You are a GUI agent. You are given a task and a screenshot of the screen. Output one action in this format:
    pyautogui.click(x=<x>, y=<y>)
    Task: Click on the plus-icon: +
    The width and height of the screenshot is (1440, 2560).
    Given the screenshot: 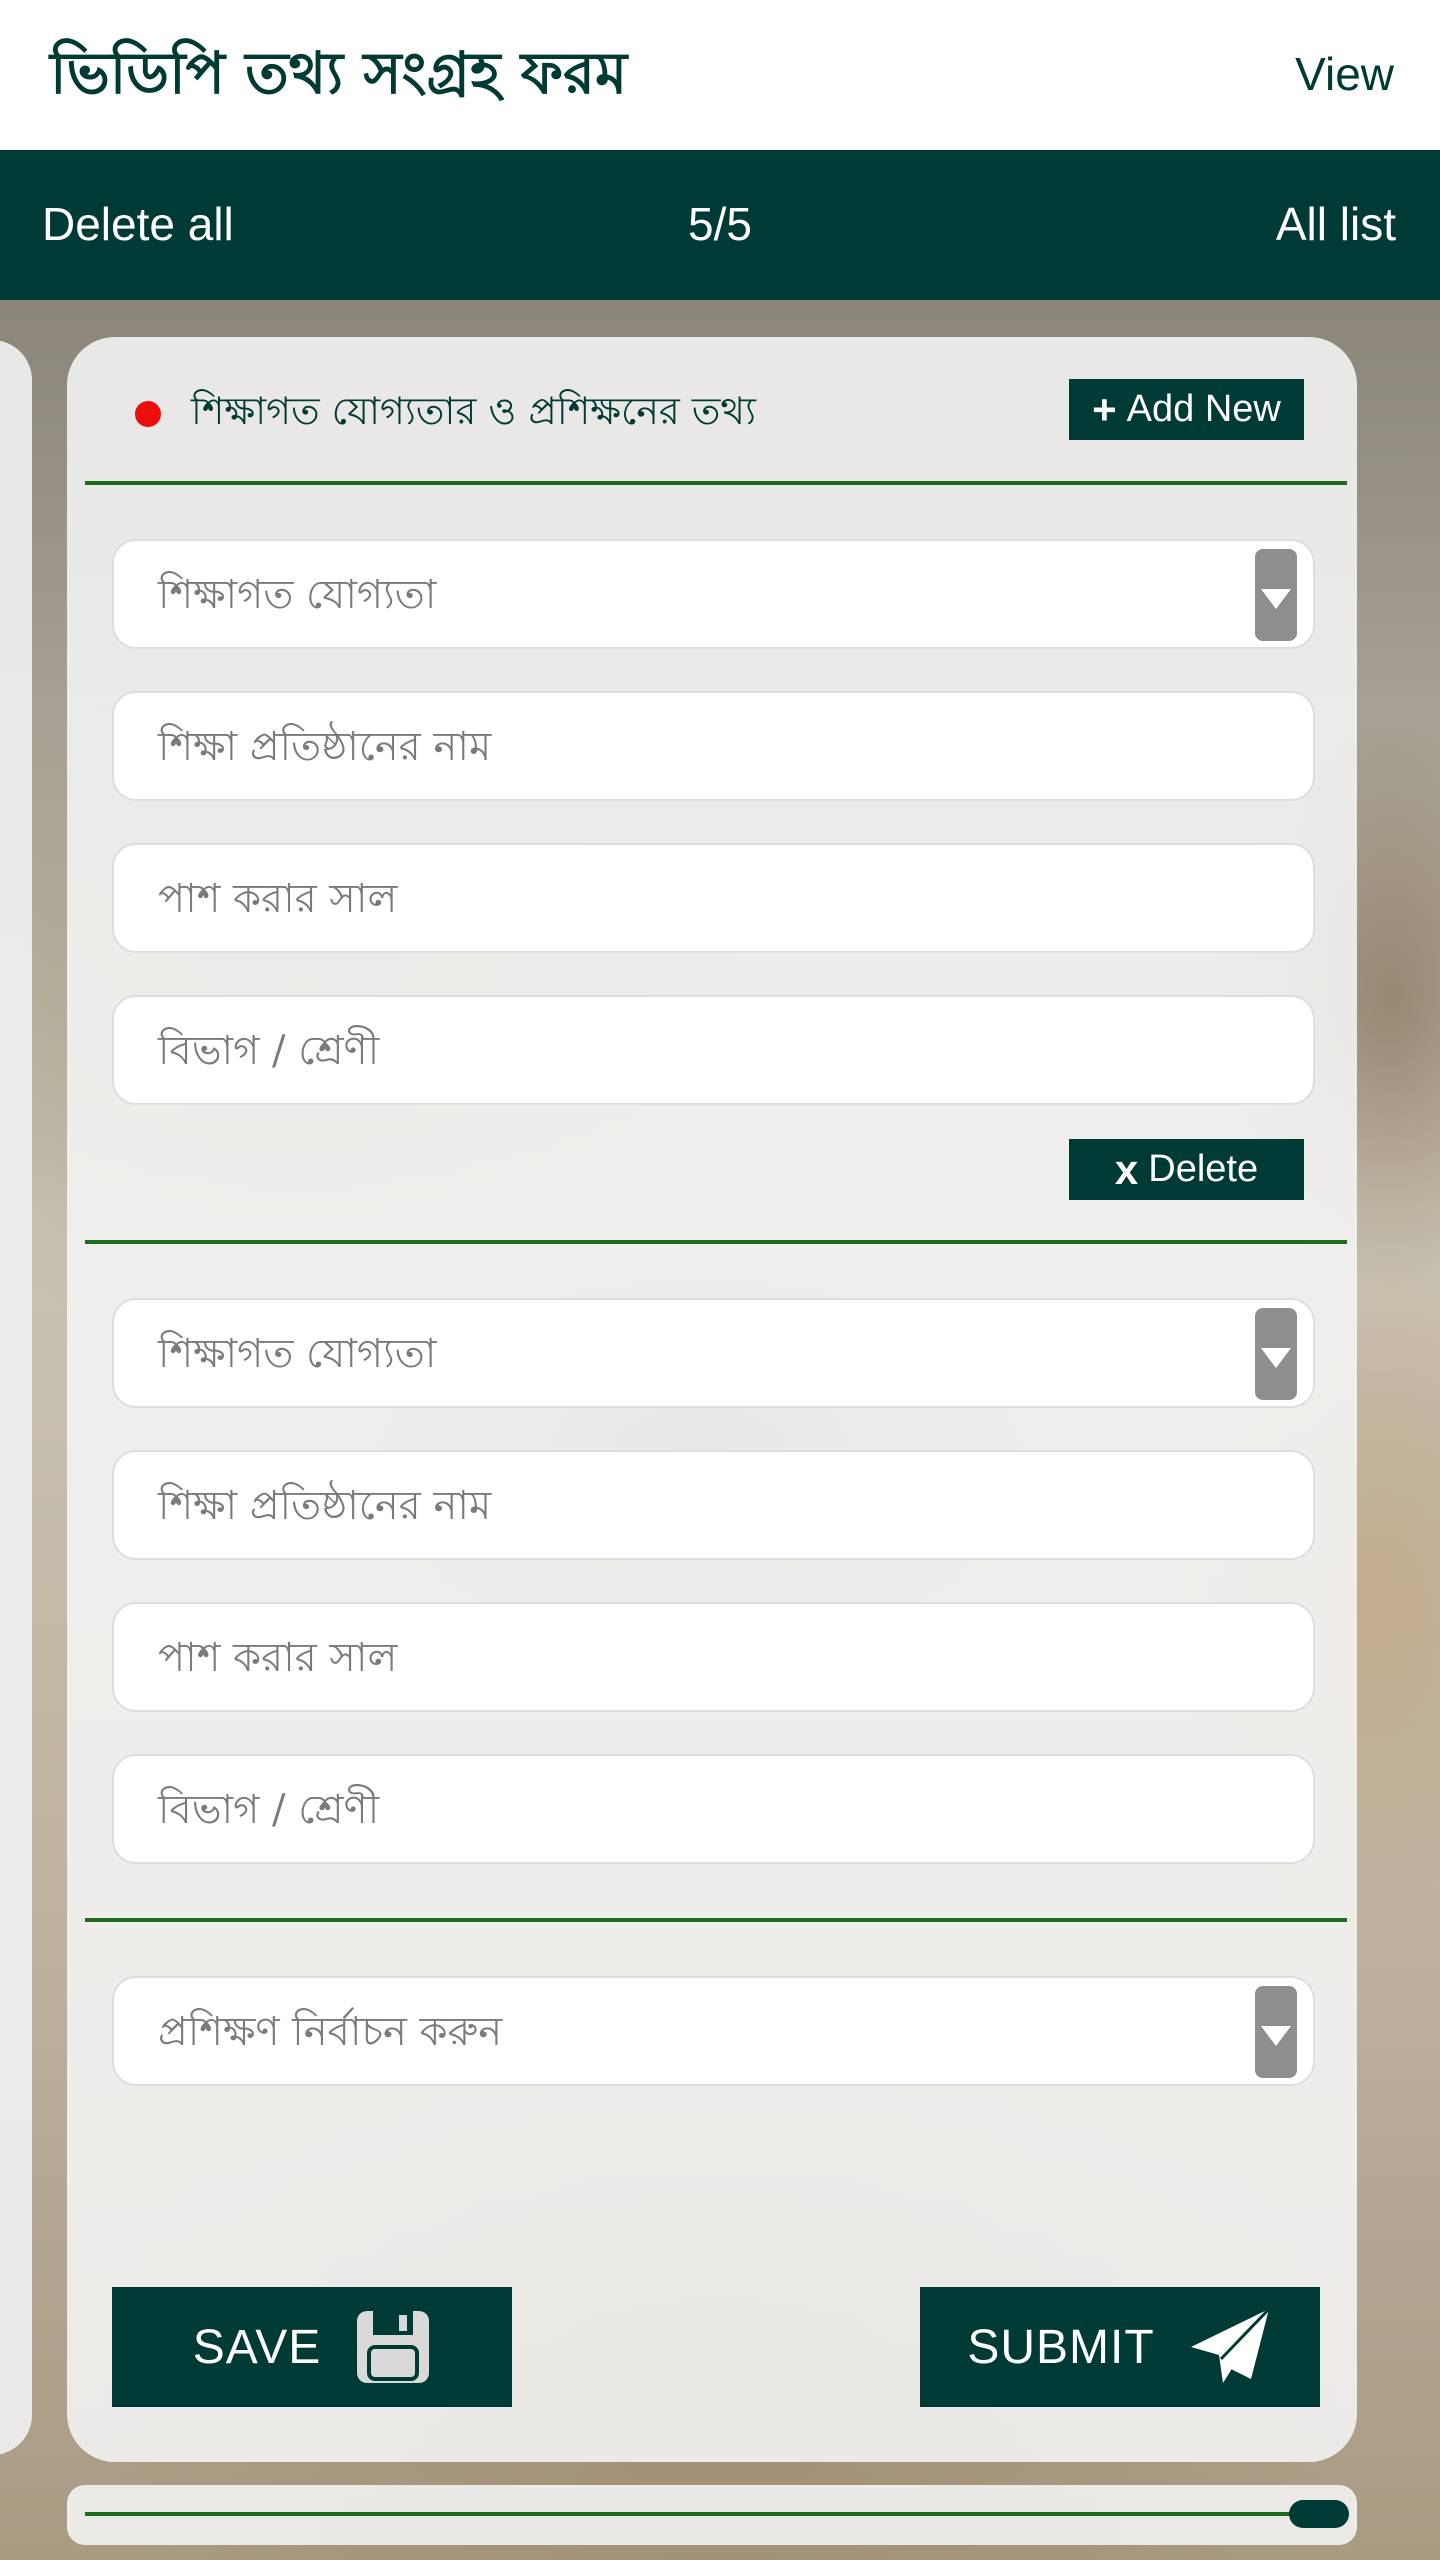 What is the action you would take?
    pyautogui.click(x=1104, y=409)
    